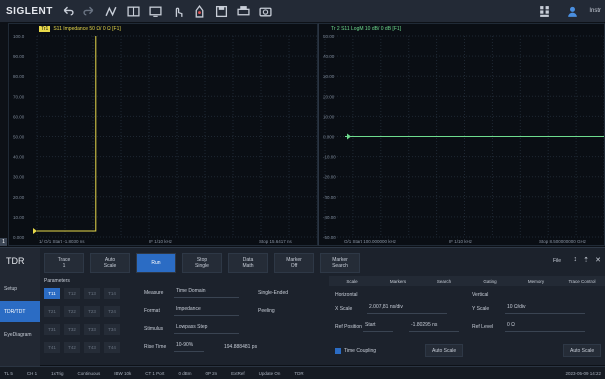 This screenshot has height=379, width=605. Describe the element at coordinates (349, 136) in the screenshot. I see `reference-marker` at that location.